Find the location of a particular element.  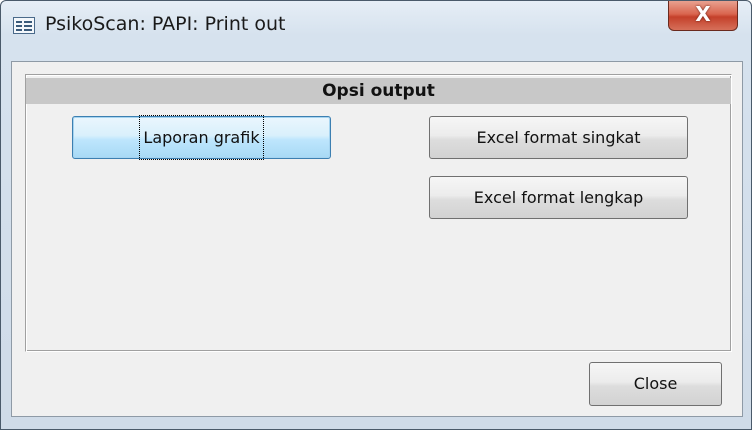

window-close-button: X is located at coordinates (703, 16).